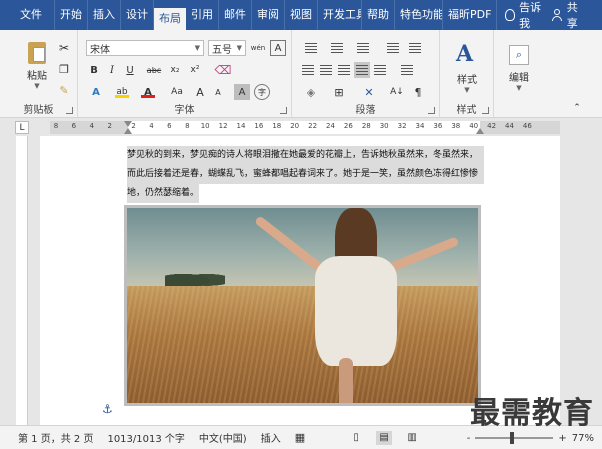 The height and width of the screenshot is (449, 602). I want to click on paragraph-line: 而此后接着还是春，蝴蝶乱飞，蜜蜂都唱起春词来了。她于是一笑，虽然颜色冻得红惨惨, so click(305, 174).